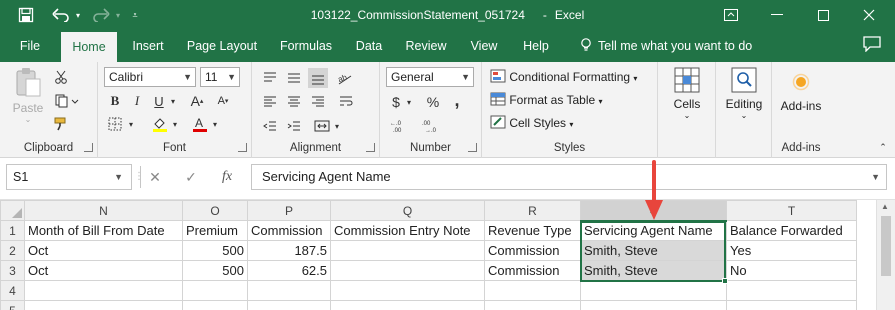 The width and height of the screenshot is (895, 310). I want to click on cell-q2, so click(407, 250).